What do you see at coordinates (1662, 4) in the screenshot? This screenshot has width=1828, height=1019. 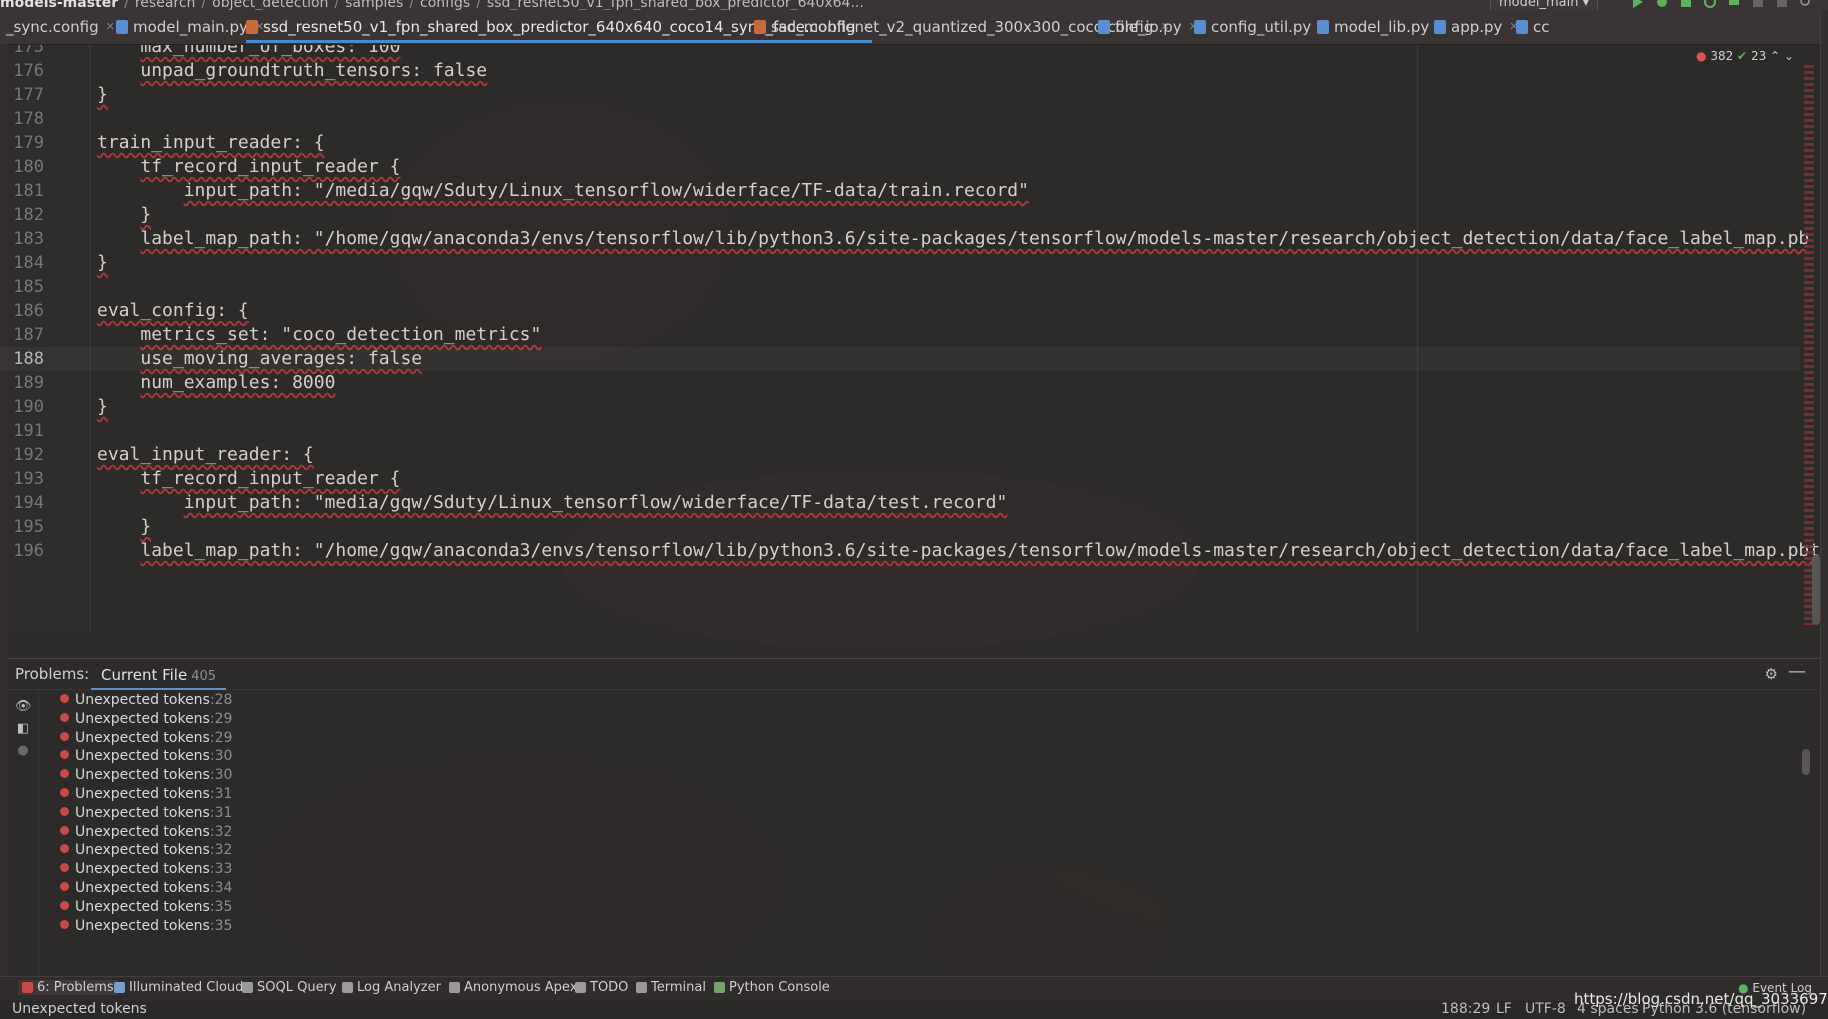 I see `debug-icon` at bounding box center [1662, 4].